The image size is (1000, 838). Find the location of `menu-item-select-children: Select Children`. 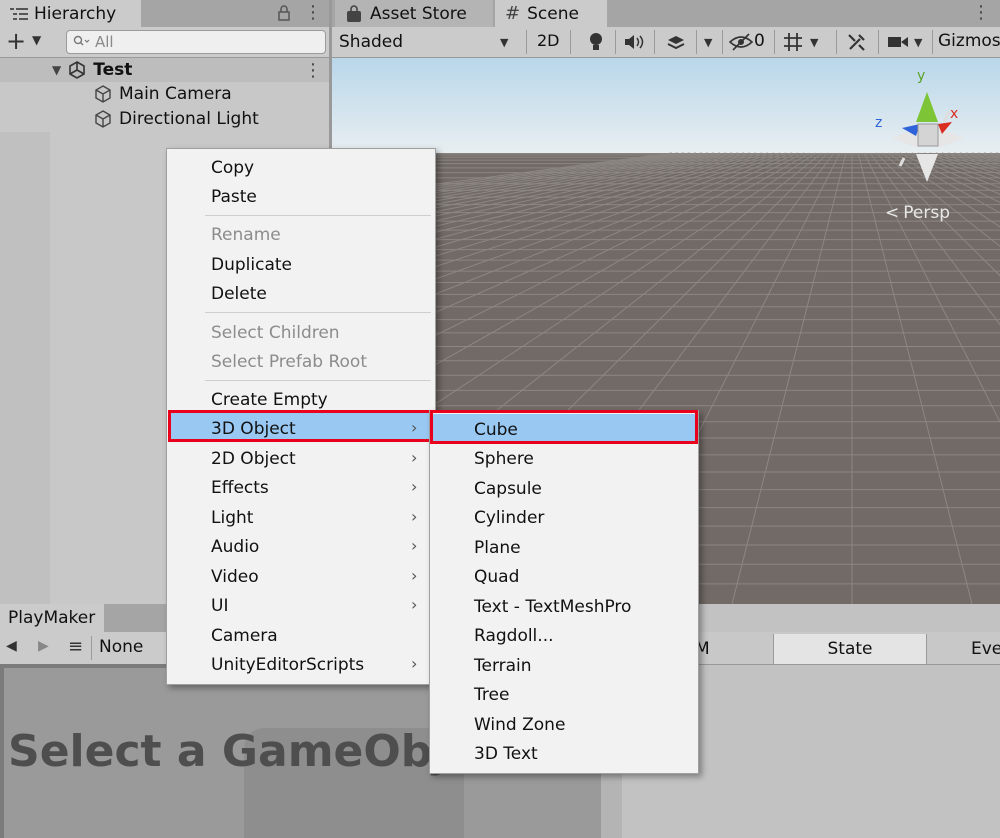

menu-item-select-children: Select Children is located at coordinates (275, 333).